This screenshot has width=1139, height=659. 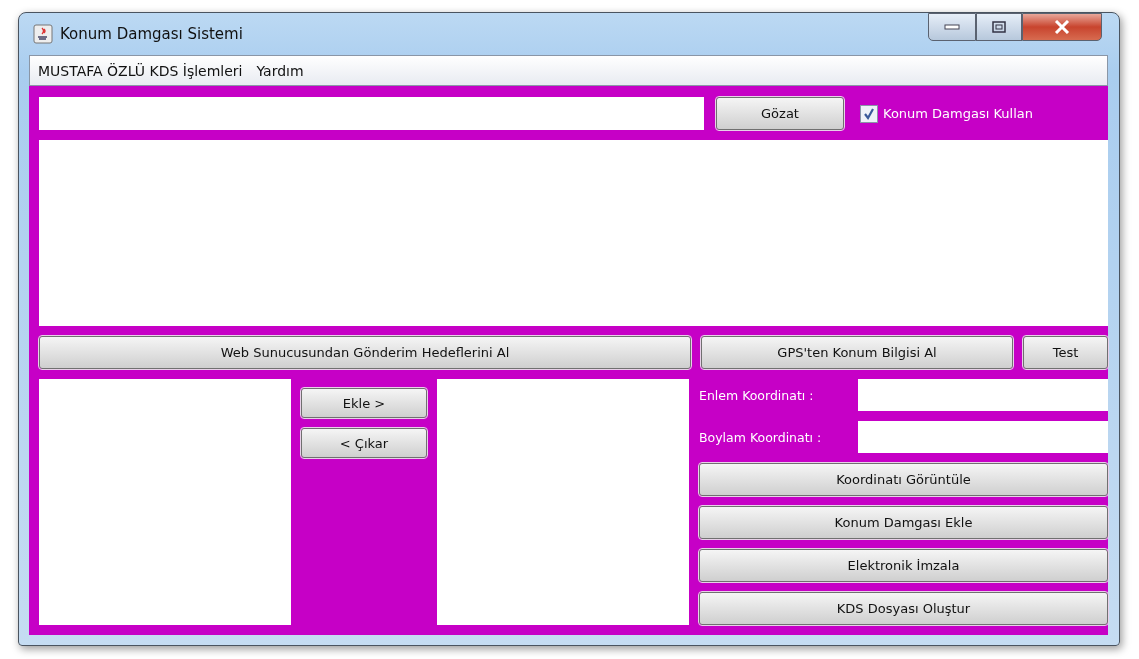 What do you see at coordinates (761, 437) in the screenshot?
I see `coordinate-label: Boylam Koordinatı :` at bounding box center [761, 437].